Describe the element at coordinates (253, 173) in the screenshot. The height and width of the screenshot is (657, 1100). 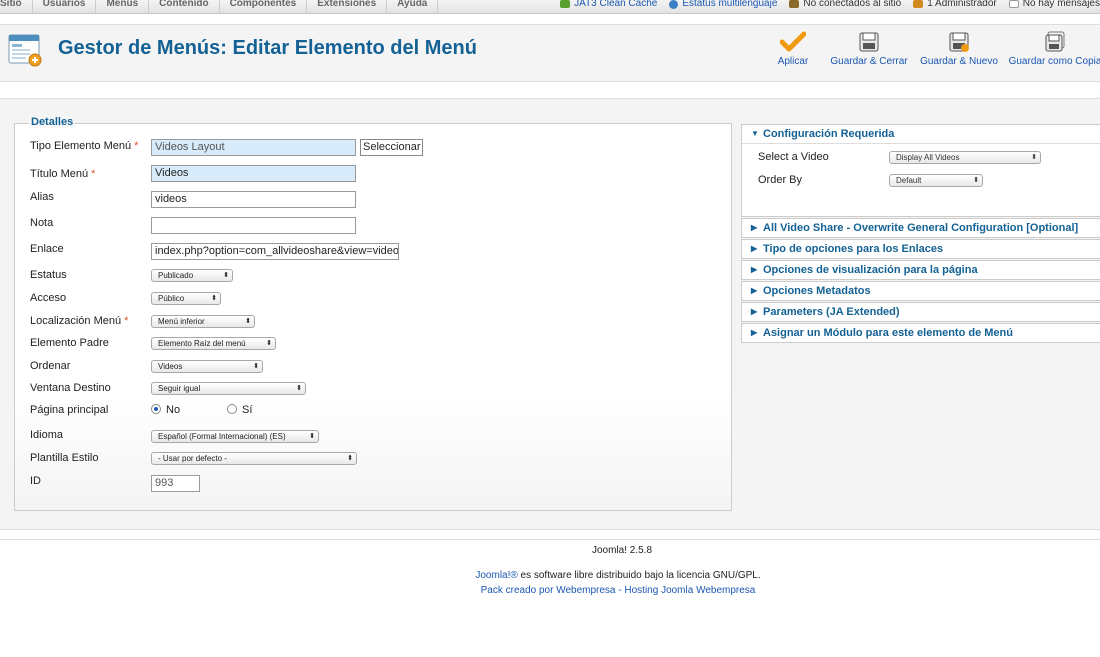
I see `title-input: Videos` at that location.